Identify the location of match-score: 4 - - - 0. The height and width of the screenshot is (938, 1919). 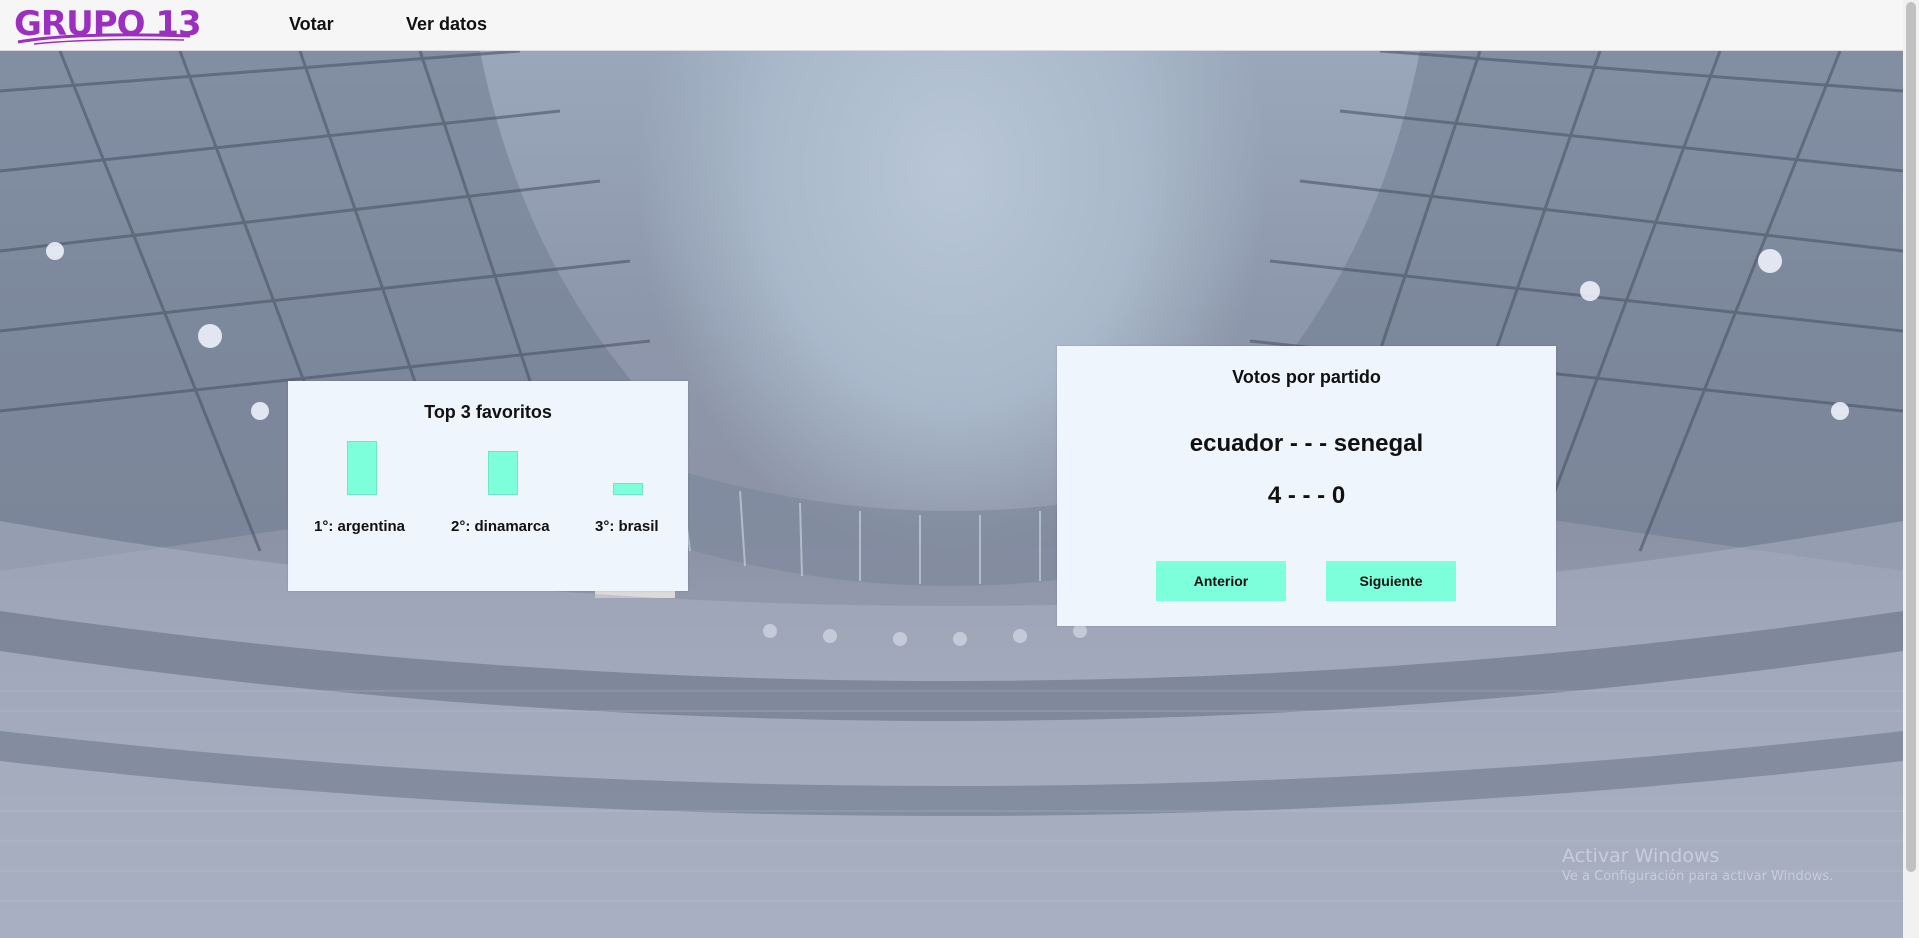
(1306, 495).